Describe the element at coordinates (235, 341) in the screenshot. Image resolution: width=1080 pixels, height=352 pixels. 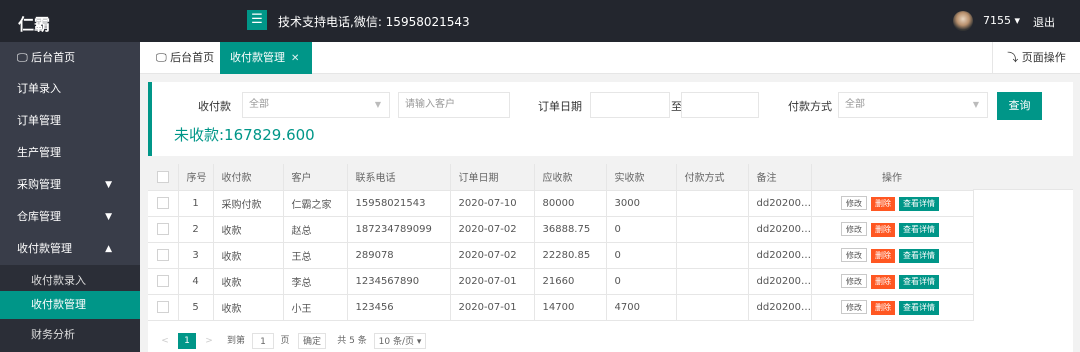
I see `goto-label: 到第` at that location.